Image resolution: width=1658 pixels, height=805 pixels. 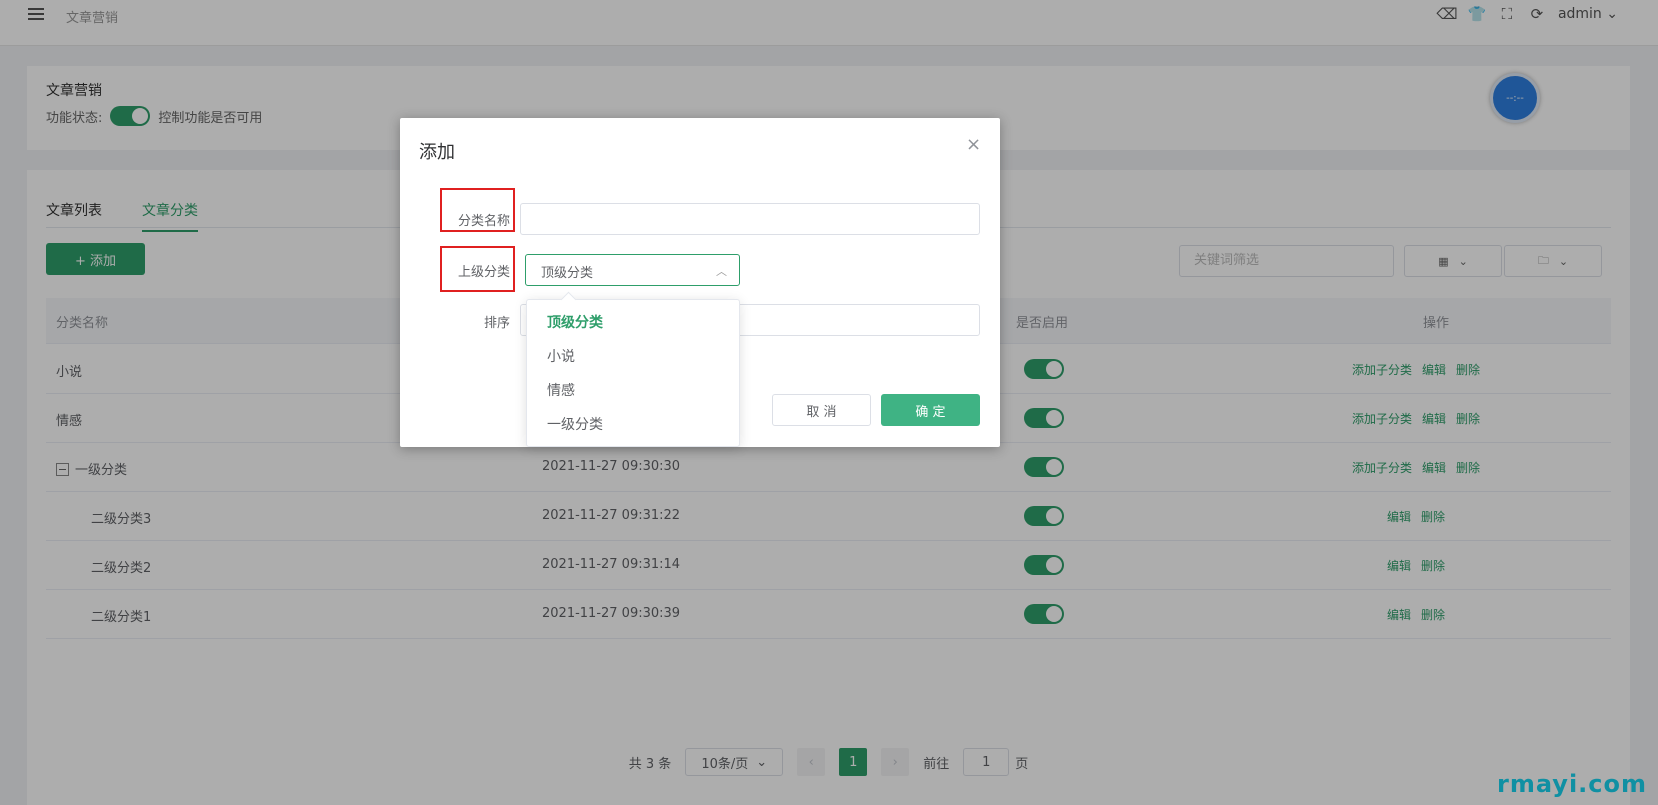 What do you see at coordinates (633, 391) in the screenshot?
I see `option-emotion: 情感` at bounding box center [633, 391].